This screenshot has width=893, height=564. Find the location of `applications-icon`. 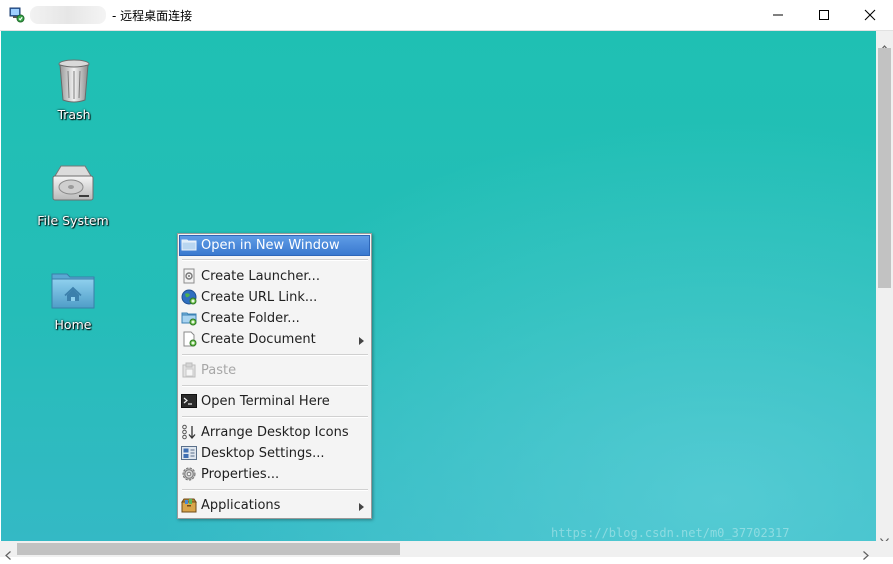

applications-icon is located at coordinates (189, 505).